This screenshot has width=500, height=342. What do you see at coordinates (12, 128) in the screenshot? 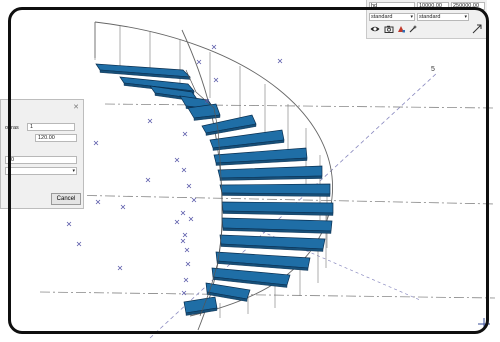
I see `step-count-label: opras` at bounding box center [12, 128].